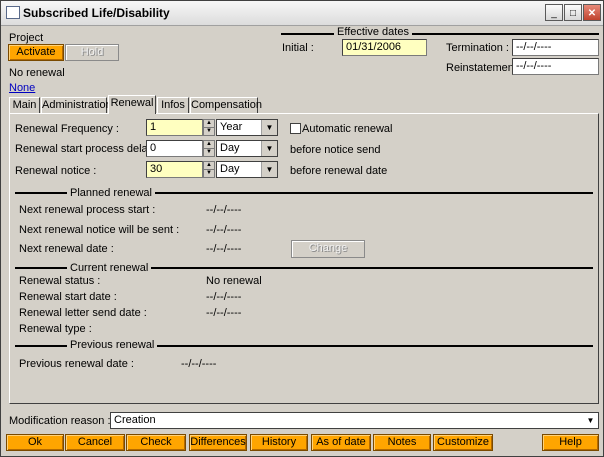  Describe the element at coordinates (109, 268) in the screenshot. I see `current-renewal-title: Current renewal` at that location.